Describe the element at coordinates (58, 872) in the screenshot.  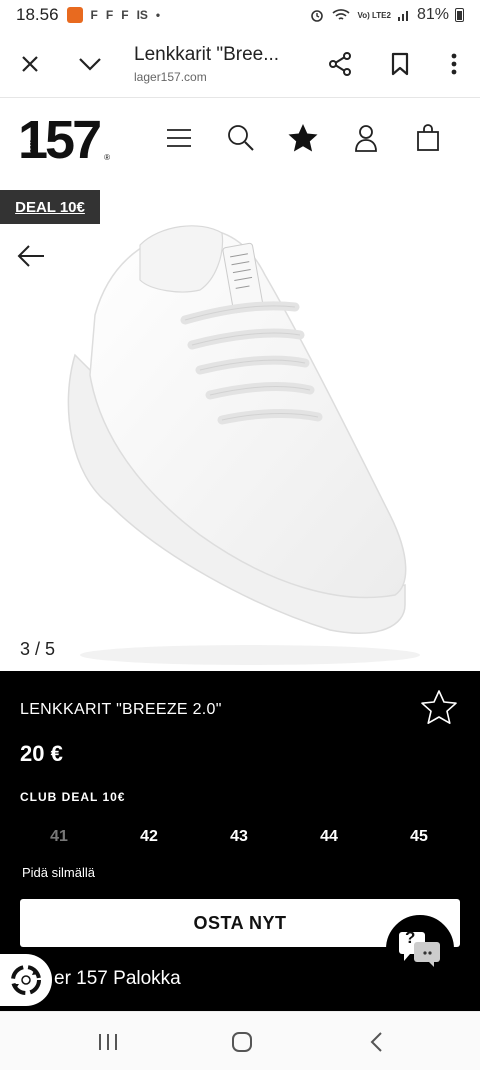
I see `watch-link: Pidä silmällä` at that location.